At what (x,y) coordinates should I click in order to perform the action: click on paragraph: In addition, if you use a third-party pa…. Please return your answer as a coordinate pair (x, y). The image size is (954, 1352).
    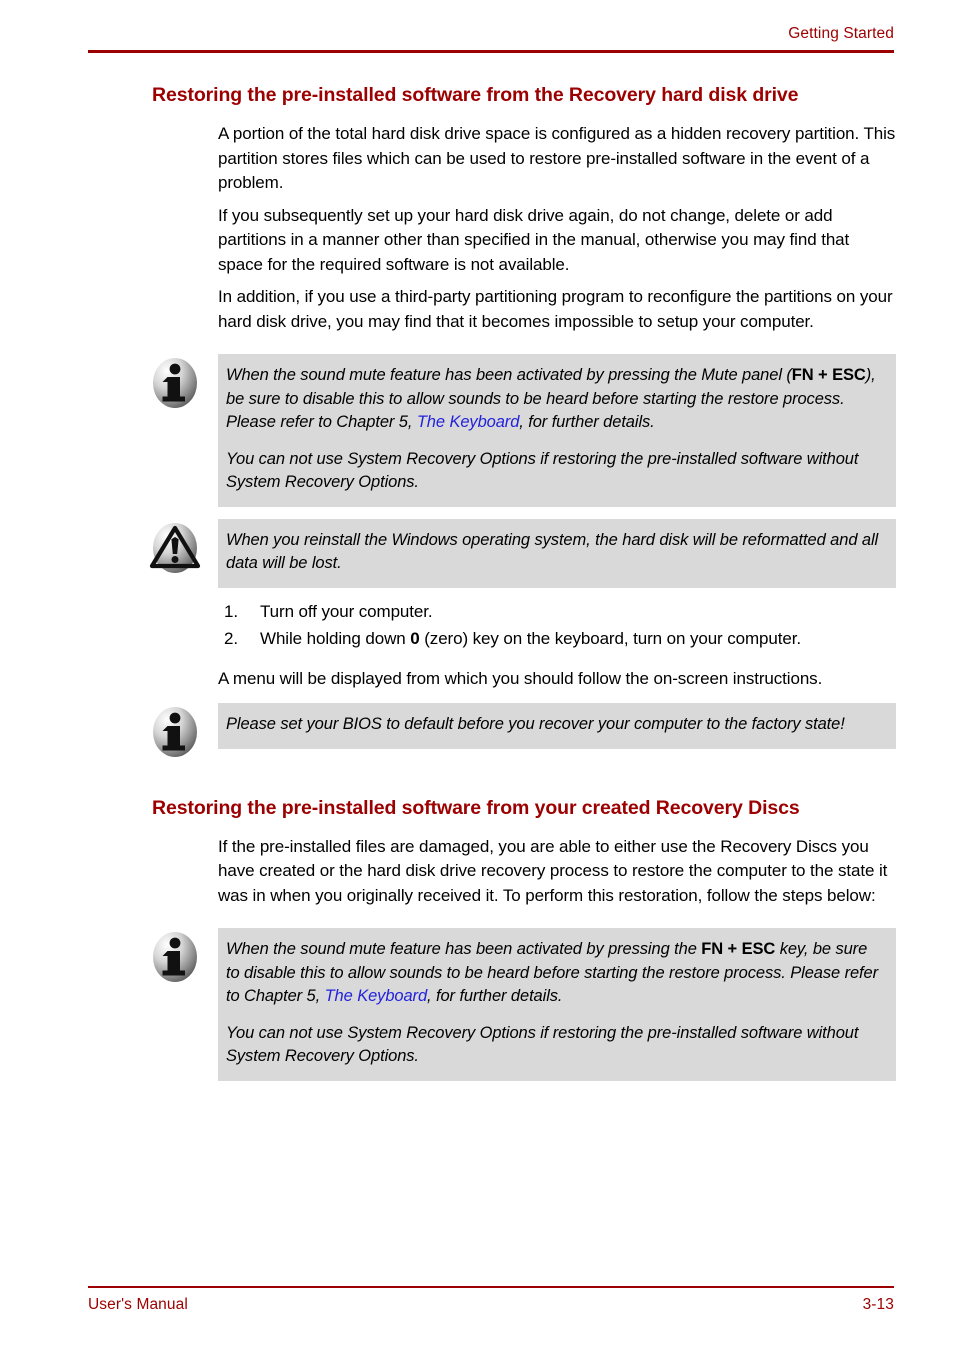
    Looking at the image, I should click on (555, 309).